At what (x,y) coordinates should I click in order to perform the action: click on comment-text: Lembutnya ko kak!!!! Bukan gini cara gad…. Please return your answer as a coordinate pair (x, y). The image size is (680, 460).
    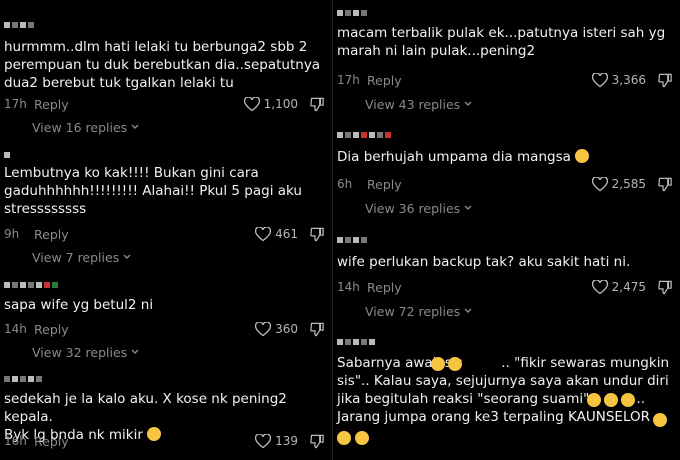
    Looking at the image, I should click on (153, 191).